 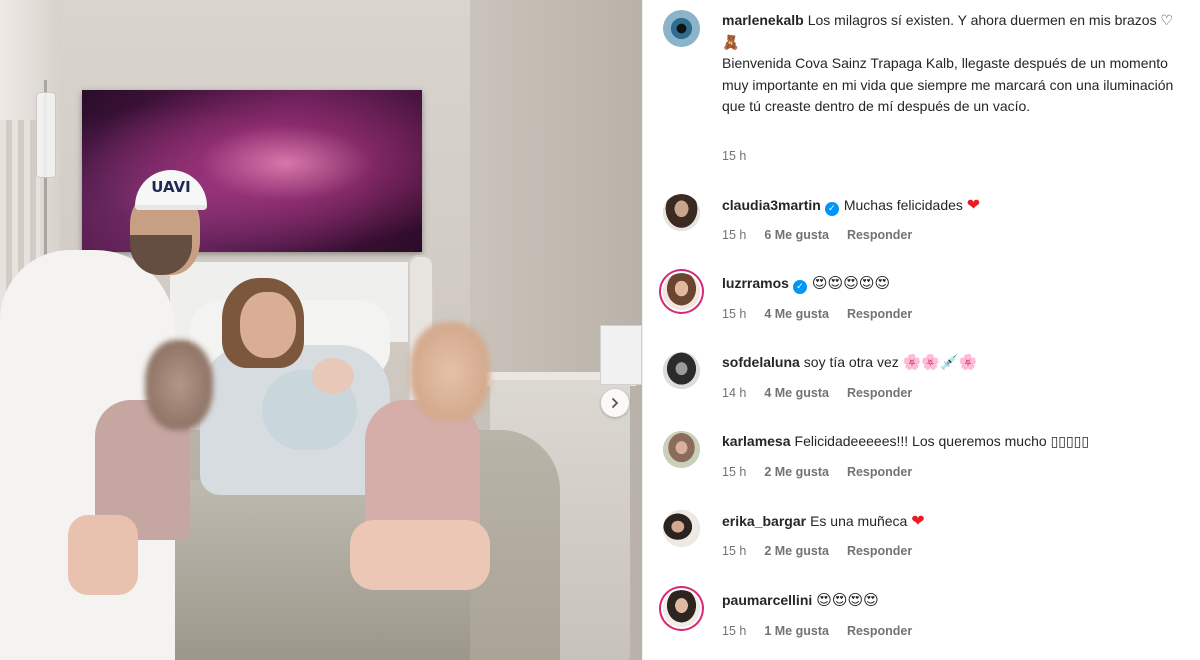 What do you see at coordinates (940, 362) in the screenshot?
I see `flower-emoji: 🌸🌸💉🌸` at bounding box center [940, 362].